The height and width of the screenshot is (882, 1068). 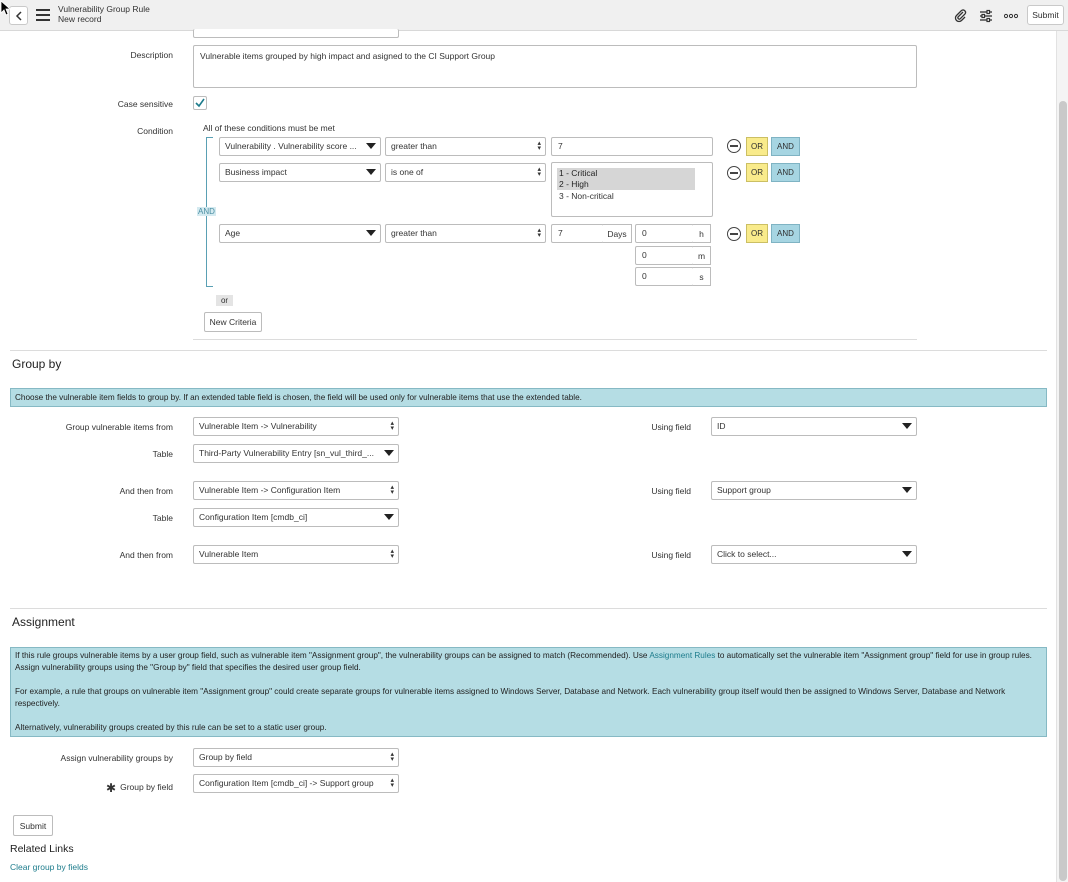 What do you see at coordinates (155, 131) in the screenshot?
I see `condition-label: Condition` at bounding box center [155, 131].